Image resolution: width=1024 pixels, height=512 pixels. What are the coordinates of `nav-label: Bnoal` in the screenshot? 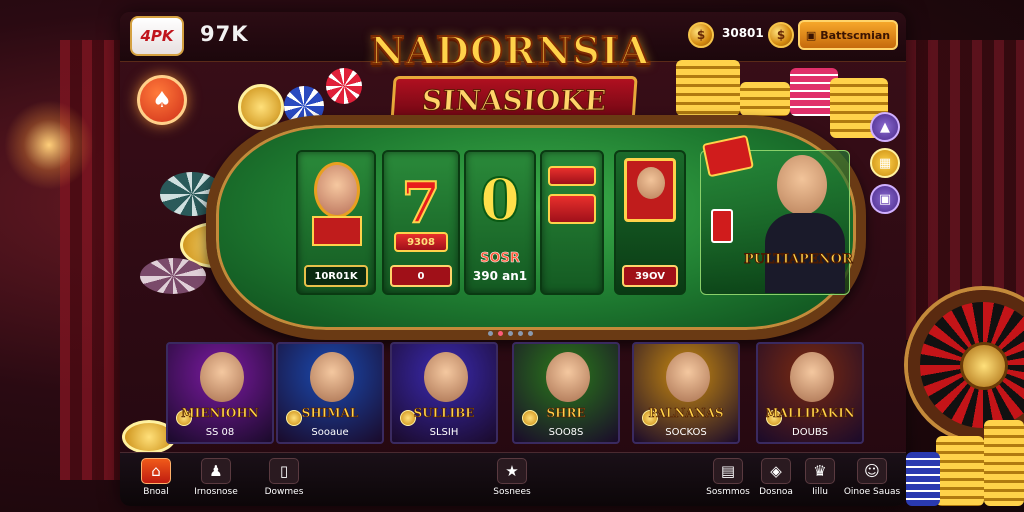 It's located at (156, 492).